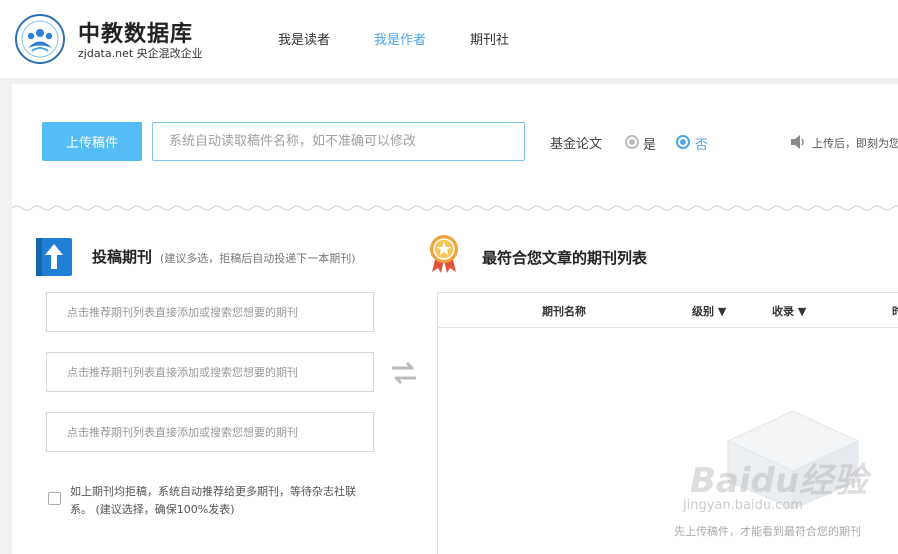 Image resolution: width=898 pixels, height=554 pixels. Describe the element at coordinates (449, 39) in the screenshot. I see `top-header: 中教数据库 zjdata.net 央企混改企业 我是读者 我是作者 期刊社` at that location.